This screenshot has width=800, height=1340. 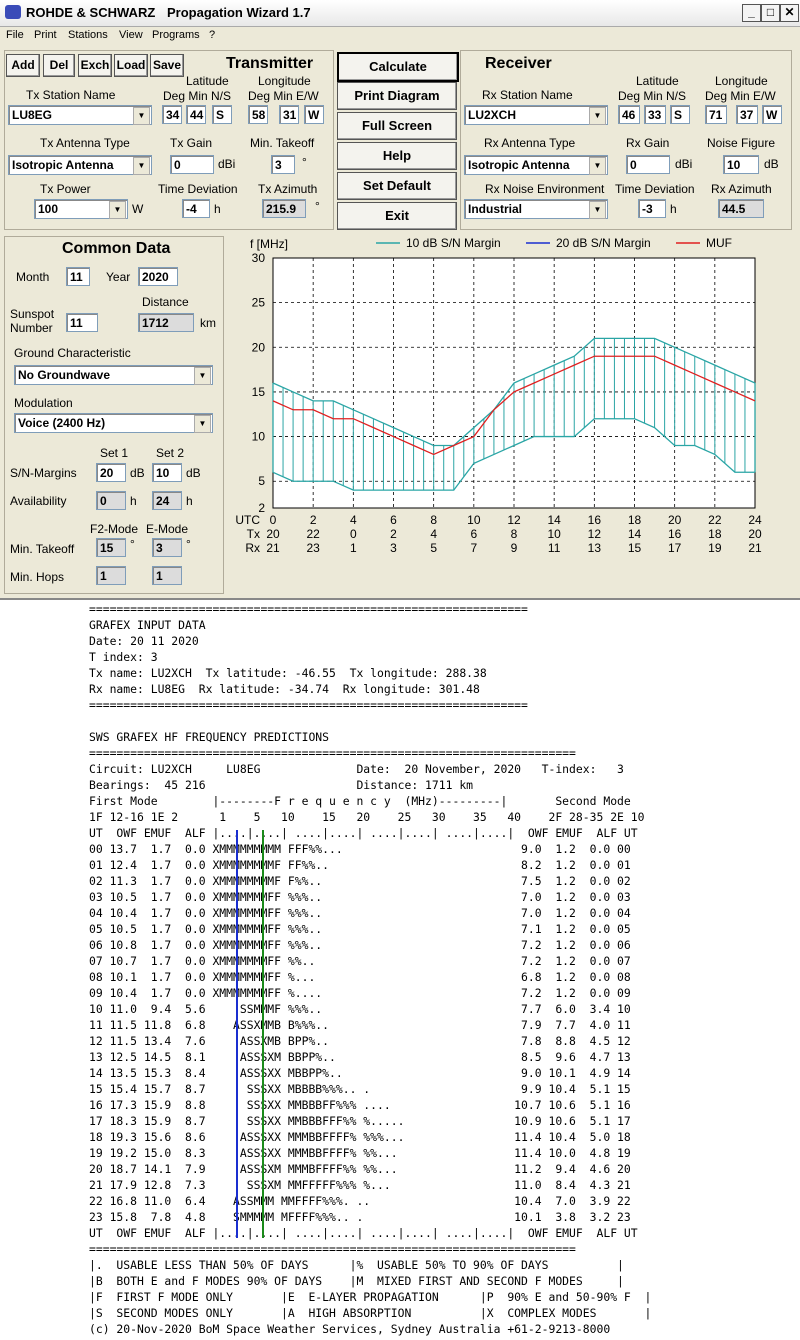 What do you see at coordinates (167, 547) in the screenshot?
I see `takeoff-e-field: 3` at bounding box center [167, 547].